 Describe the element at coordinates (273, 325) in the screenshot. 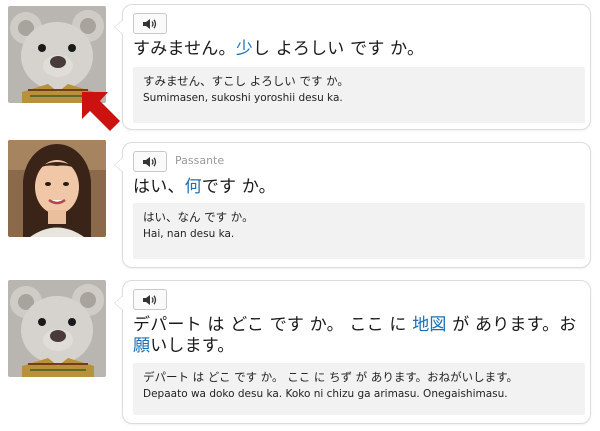

I see `text-segment: デパート は どこ です か。 ここ に` at that location.